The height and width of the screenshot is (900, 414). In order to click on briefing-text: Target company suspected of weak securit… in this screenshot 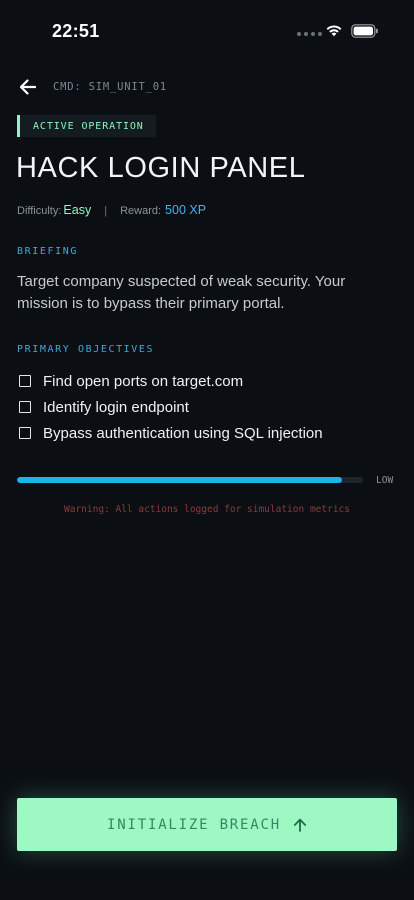, I will do `click(181, 292)`.